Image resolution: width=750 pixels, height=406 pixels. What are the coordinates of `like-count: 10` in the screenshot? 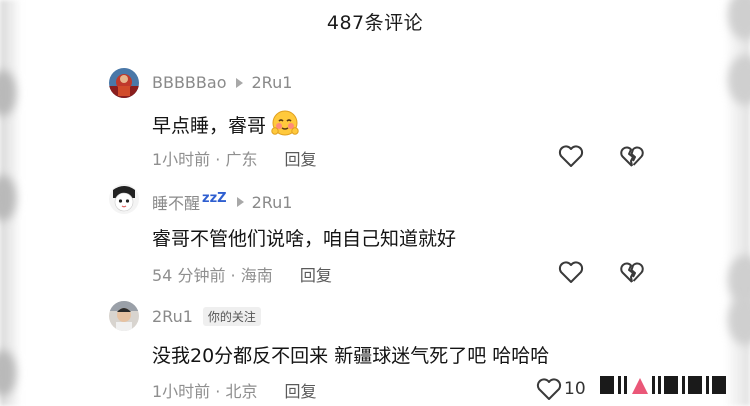 It's located at (575, 389).